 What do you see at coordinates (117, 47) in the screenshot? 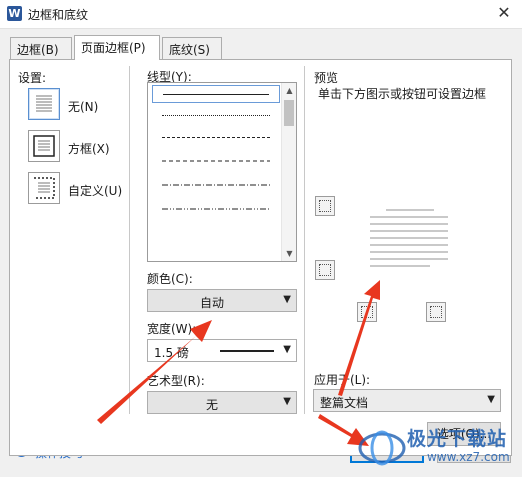
I see `tab-page-border: 页面边框(P)` at bounding box center [117, 47].